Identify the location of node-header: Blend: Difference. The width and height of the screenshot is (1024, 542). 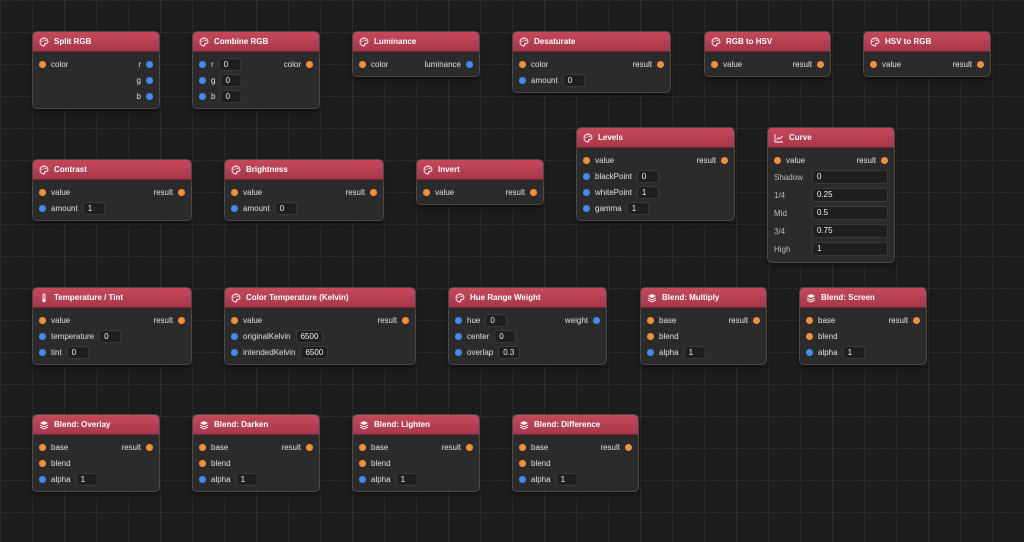
(575, 425).